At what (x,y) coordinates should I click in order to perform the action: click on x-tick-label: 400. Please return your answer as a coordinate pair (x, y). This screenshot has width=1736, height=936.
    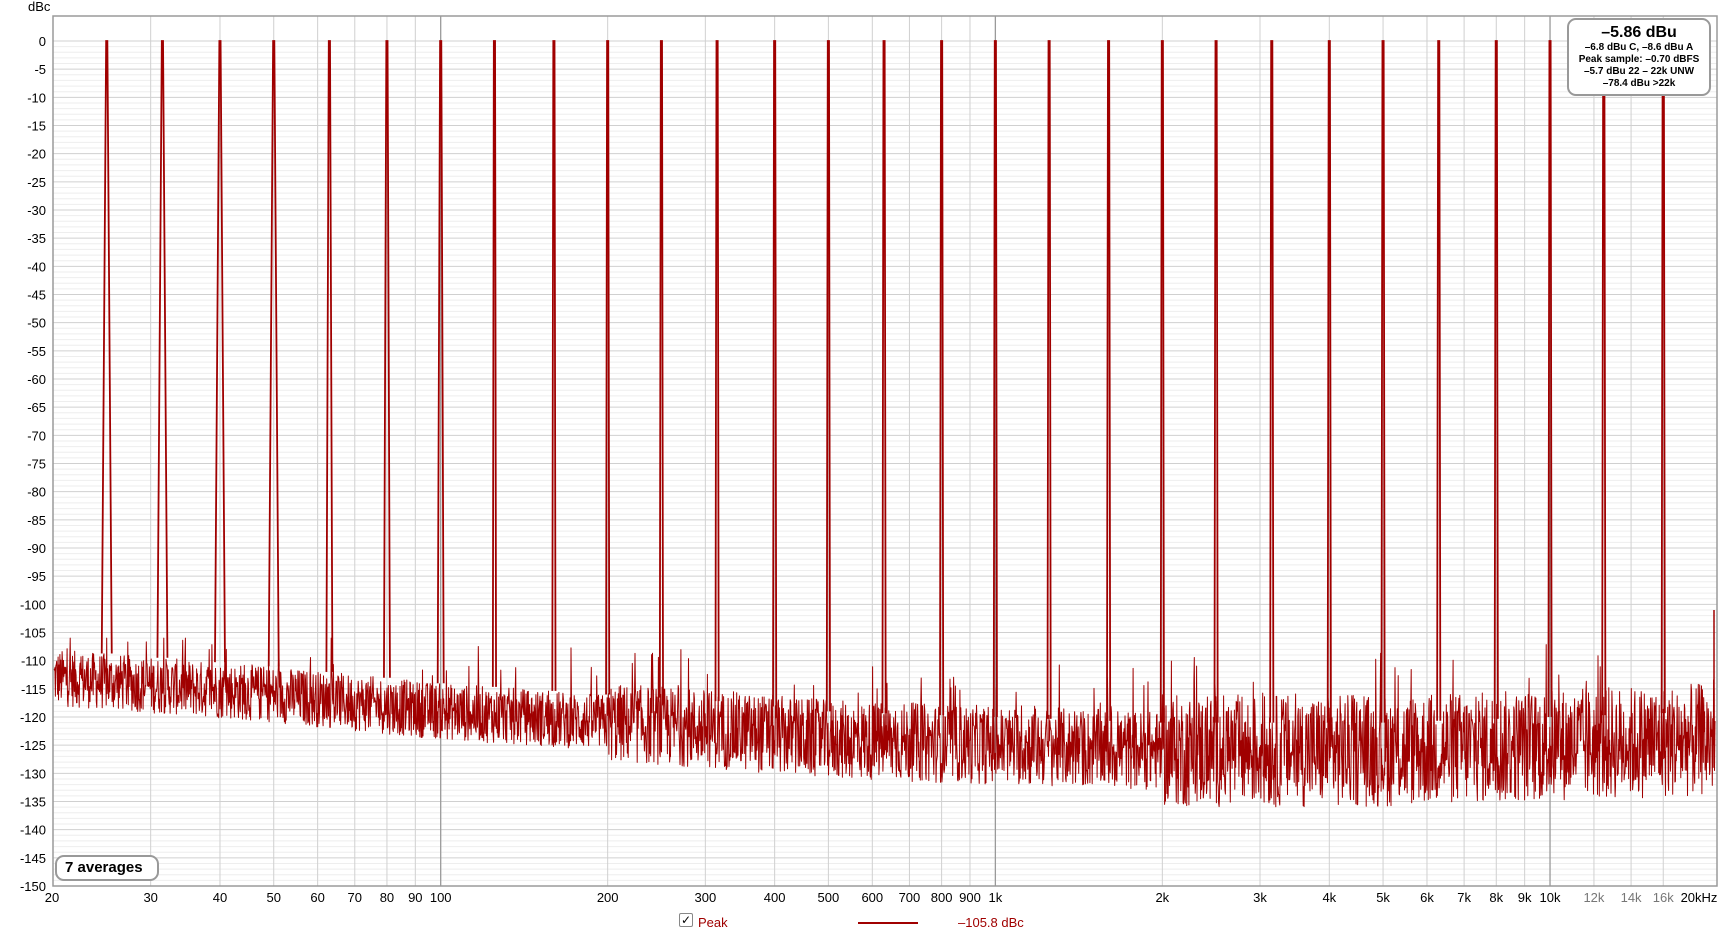
    Looking at the image, I should click on (775, 897).